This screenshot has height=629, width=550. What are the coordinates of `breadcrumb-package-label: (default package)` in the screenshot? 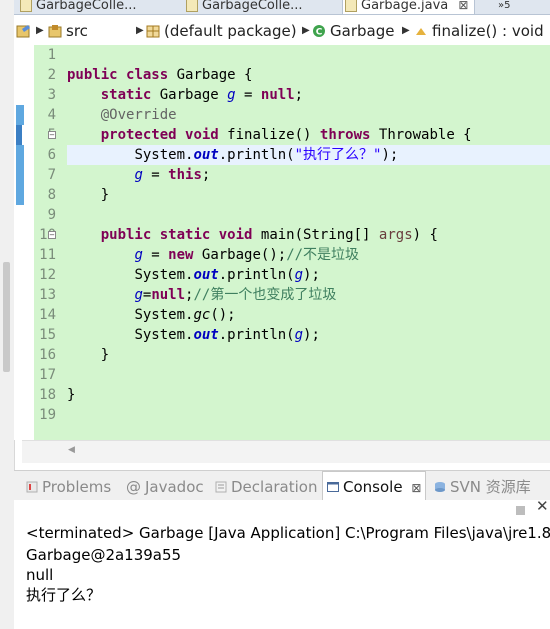 It's located at (230, 31).